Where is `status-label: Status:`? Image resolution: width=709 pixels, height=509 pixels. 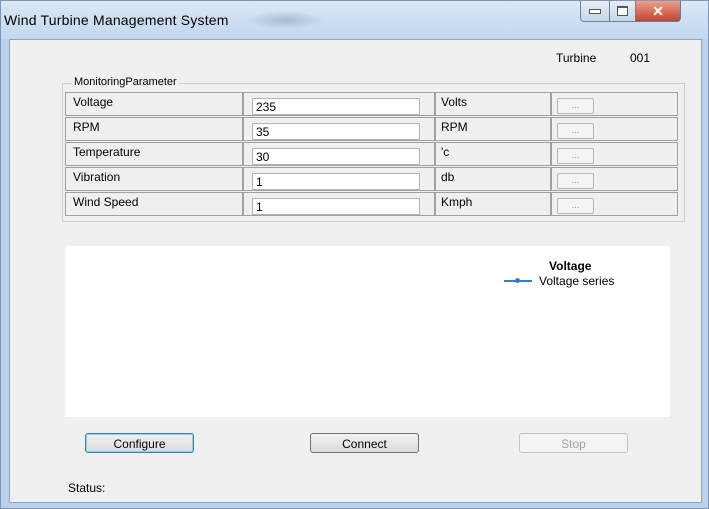
status-label: Status: is located at coordinates (87, 488).